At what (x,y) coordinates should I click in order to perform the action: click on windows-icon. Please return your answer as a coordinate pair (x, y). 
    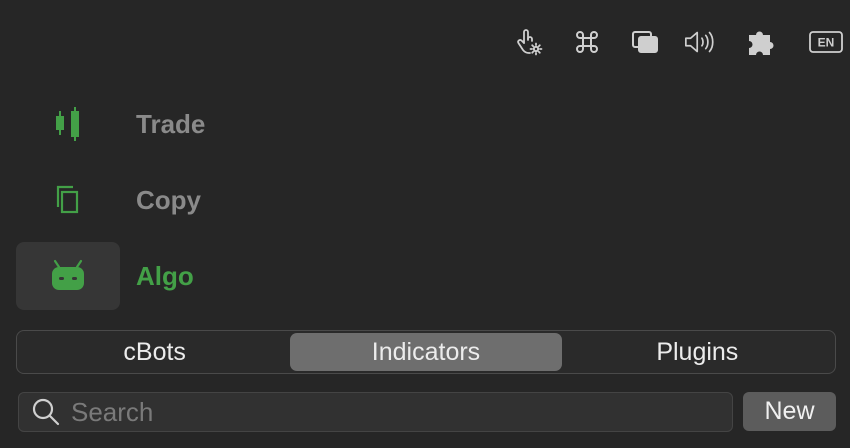
    Looking at the image, I should click on (645, 42).